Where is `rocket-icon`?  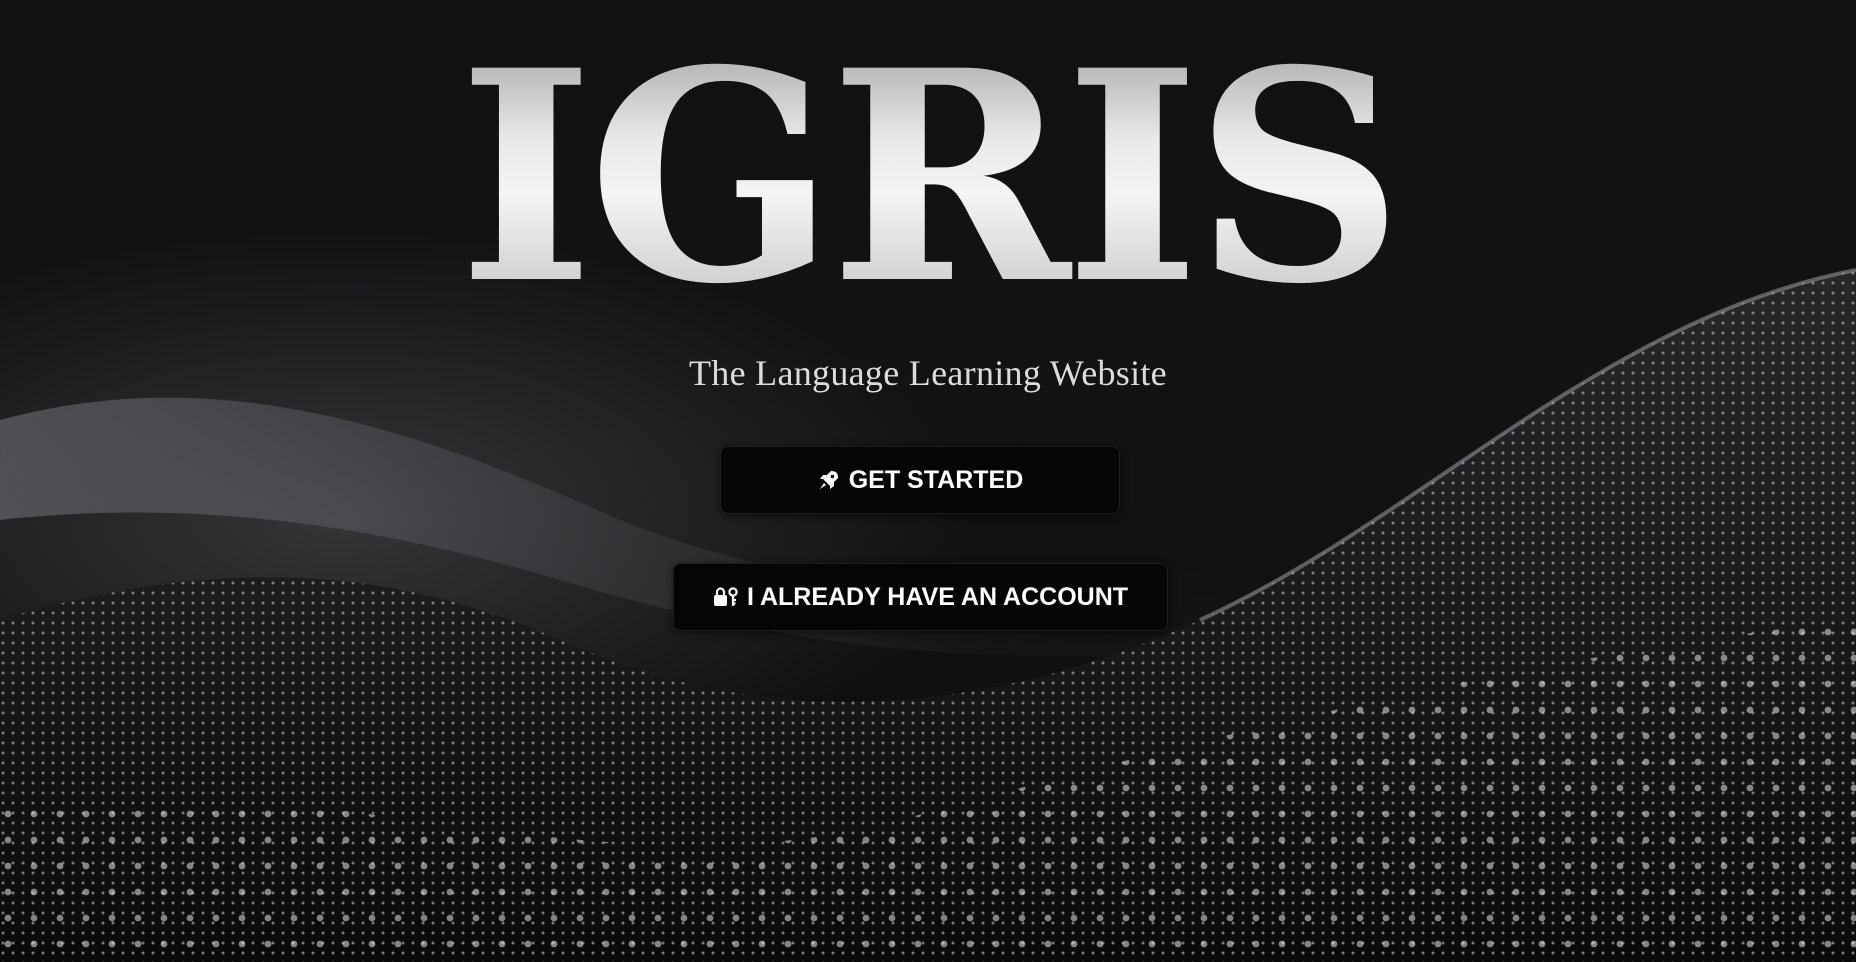
rocket-icon is located at coordinates (829, 480).